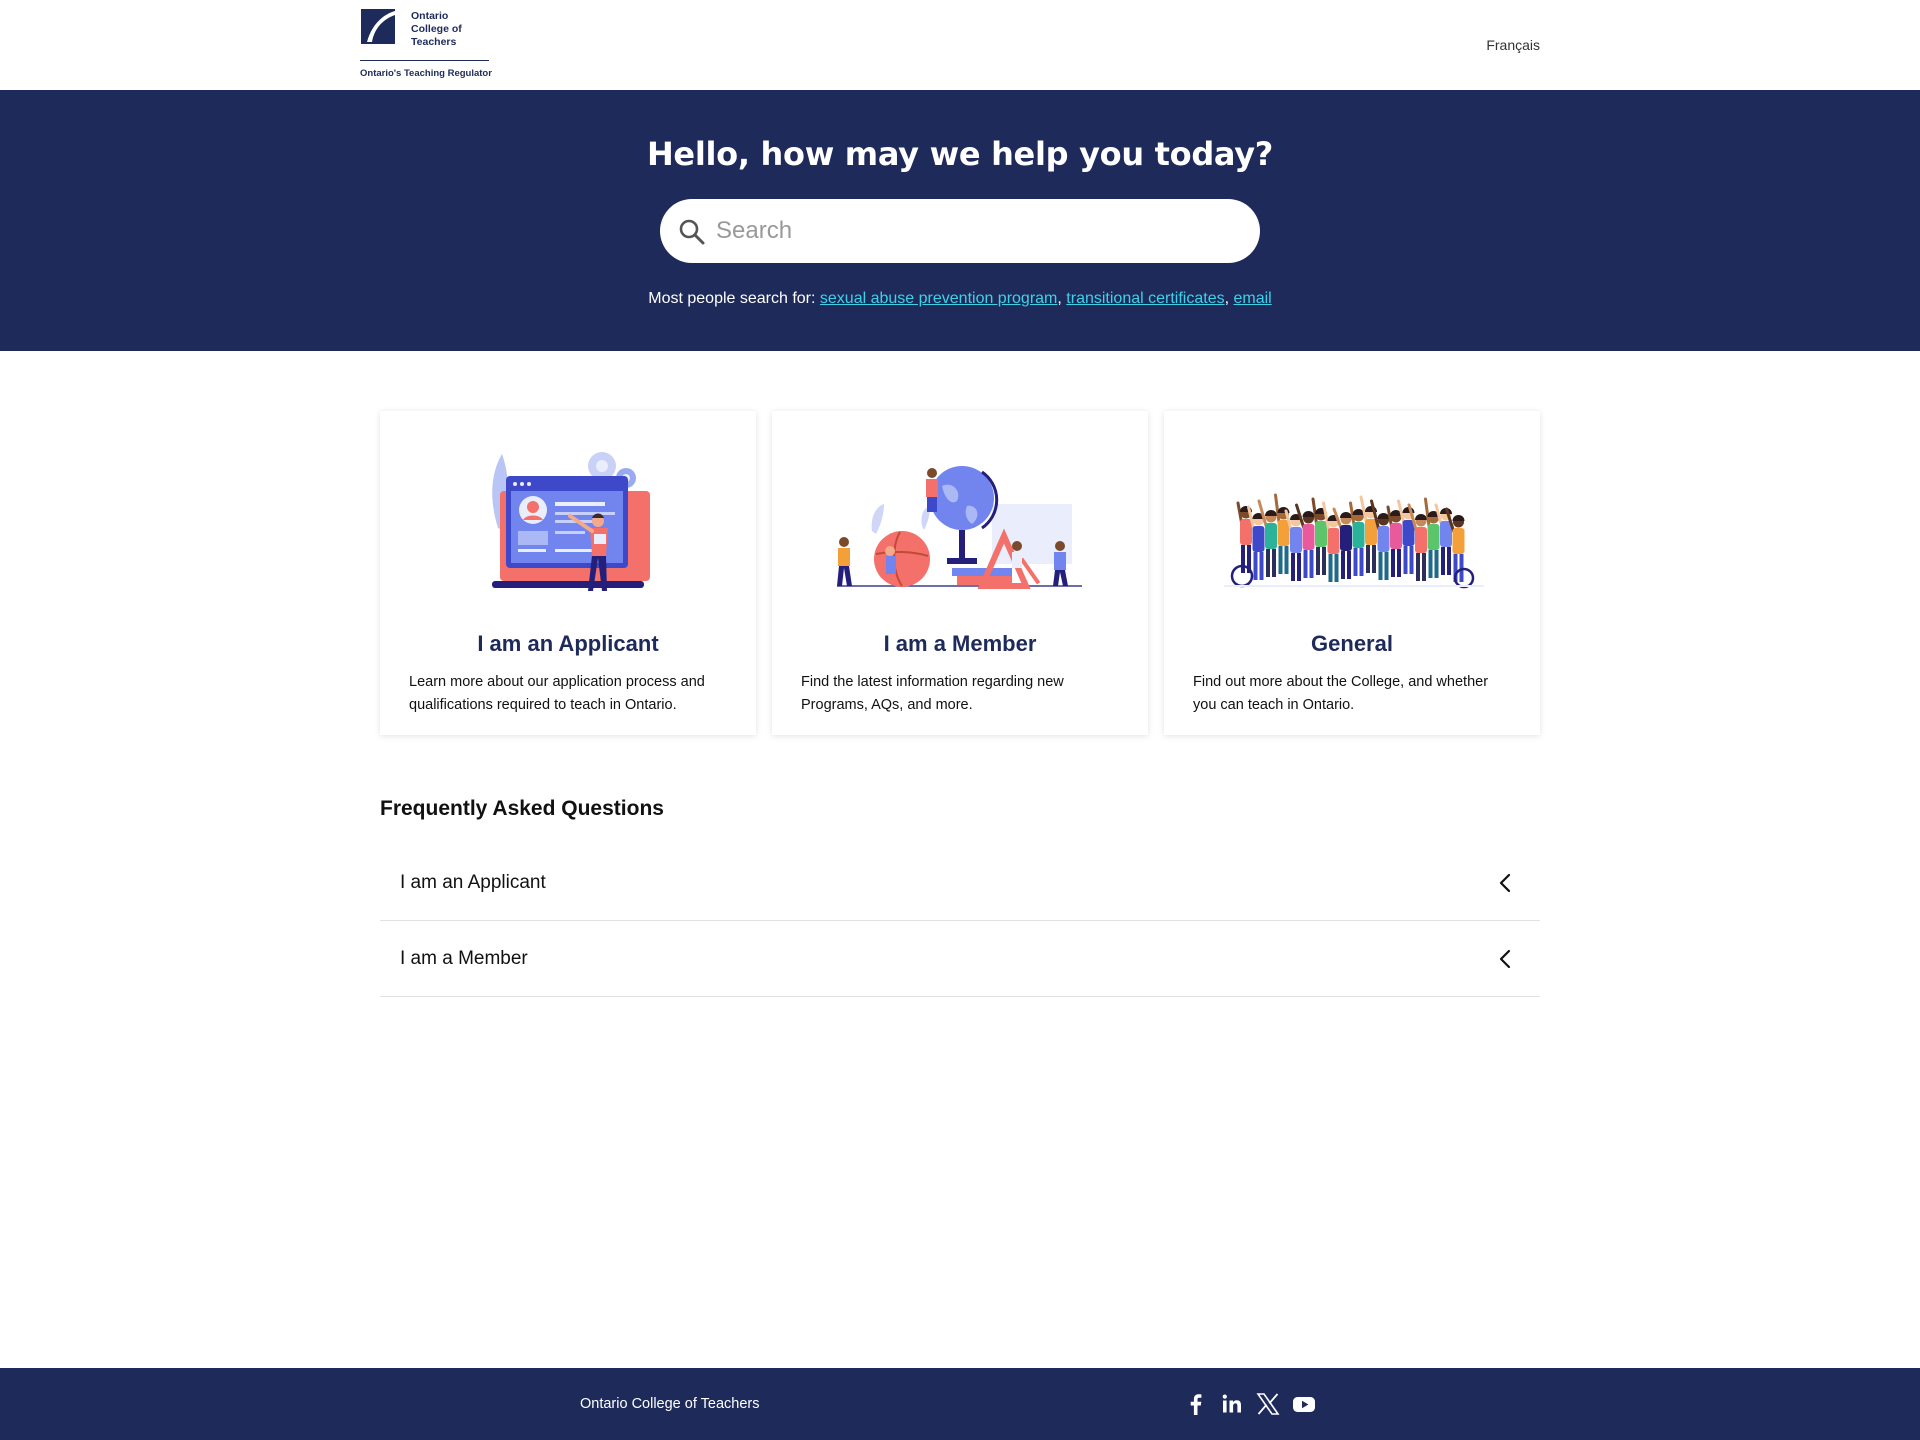 The height and width of the screenshot is (1440, 1920). What do you see at coordinates (960, 959) in the screenshot?
I see `faq-item-member: I am a Member` at bounding box center [960, 959].